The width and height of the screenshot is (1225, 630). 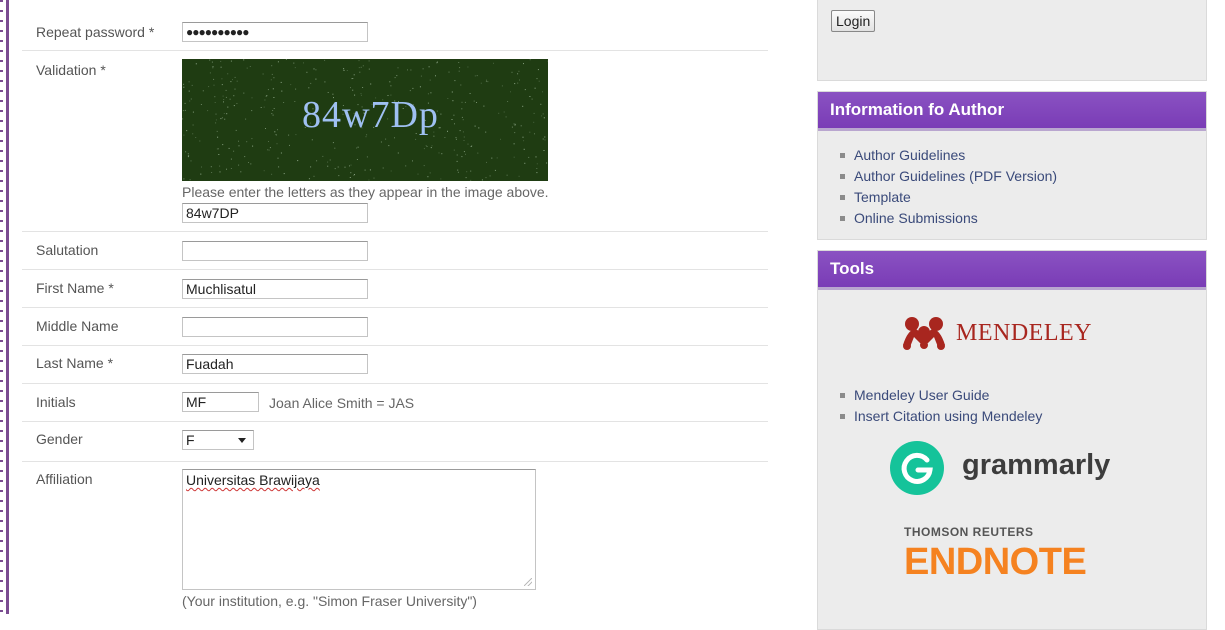 I want to click on endnote-wordmark: ENDNOTE, so click(x=995, y=562).